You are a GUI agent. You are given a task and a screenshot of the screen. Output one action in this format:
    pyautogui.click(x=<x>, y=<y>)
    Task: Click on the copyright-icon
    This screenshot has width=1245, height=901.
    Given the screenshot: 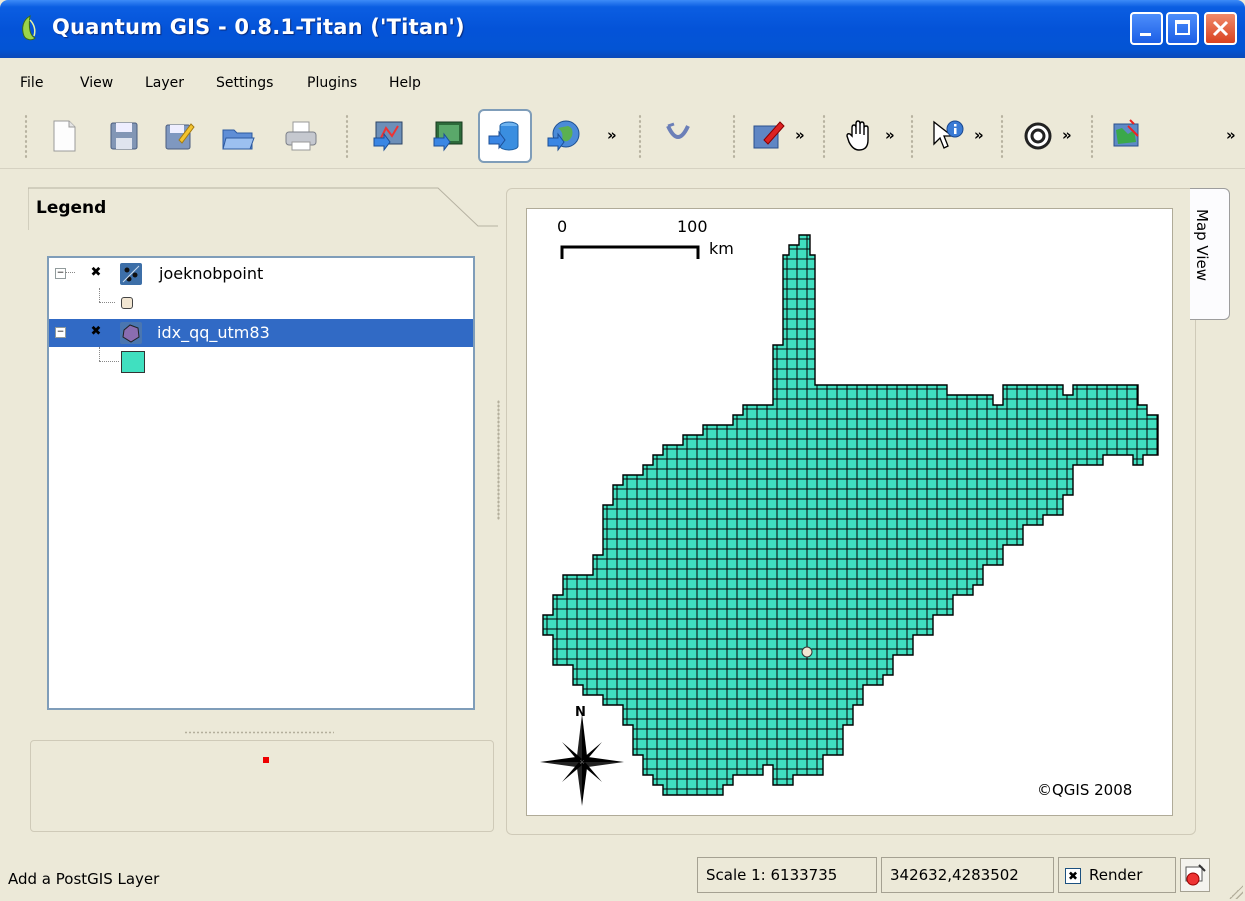 What is the action you would take?
    pyautogui.click(x=1038, y=136)
    